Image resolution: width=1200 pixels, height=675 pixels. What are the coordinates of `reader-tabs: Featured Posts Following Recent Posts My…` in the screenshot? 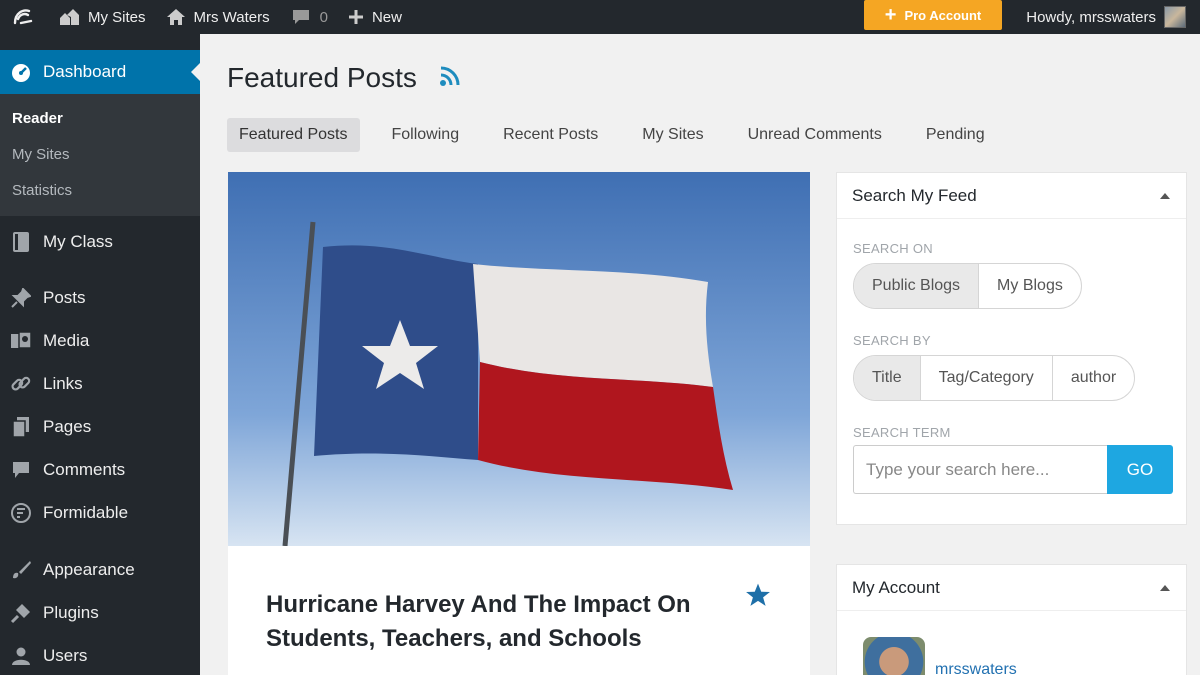 It's located at (622, 135).